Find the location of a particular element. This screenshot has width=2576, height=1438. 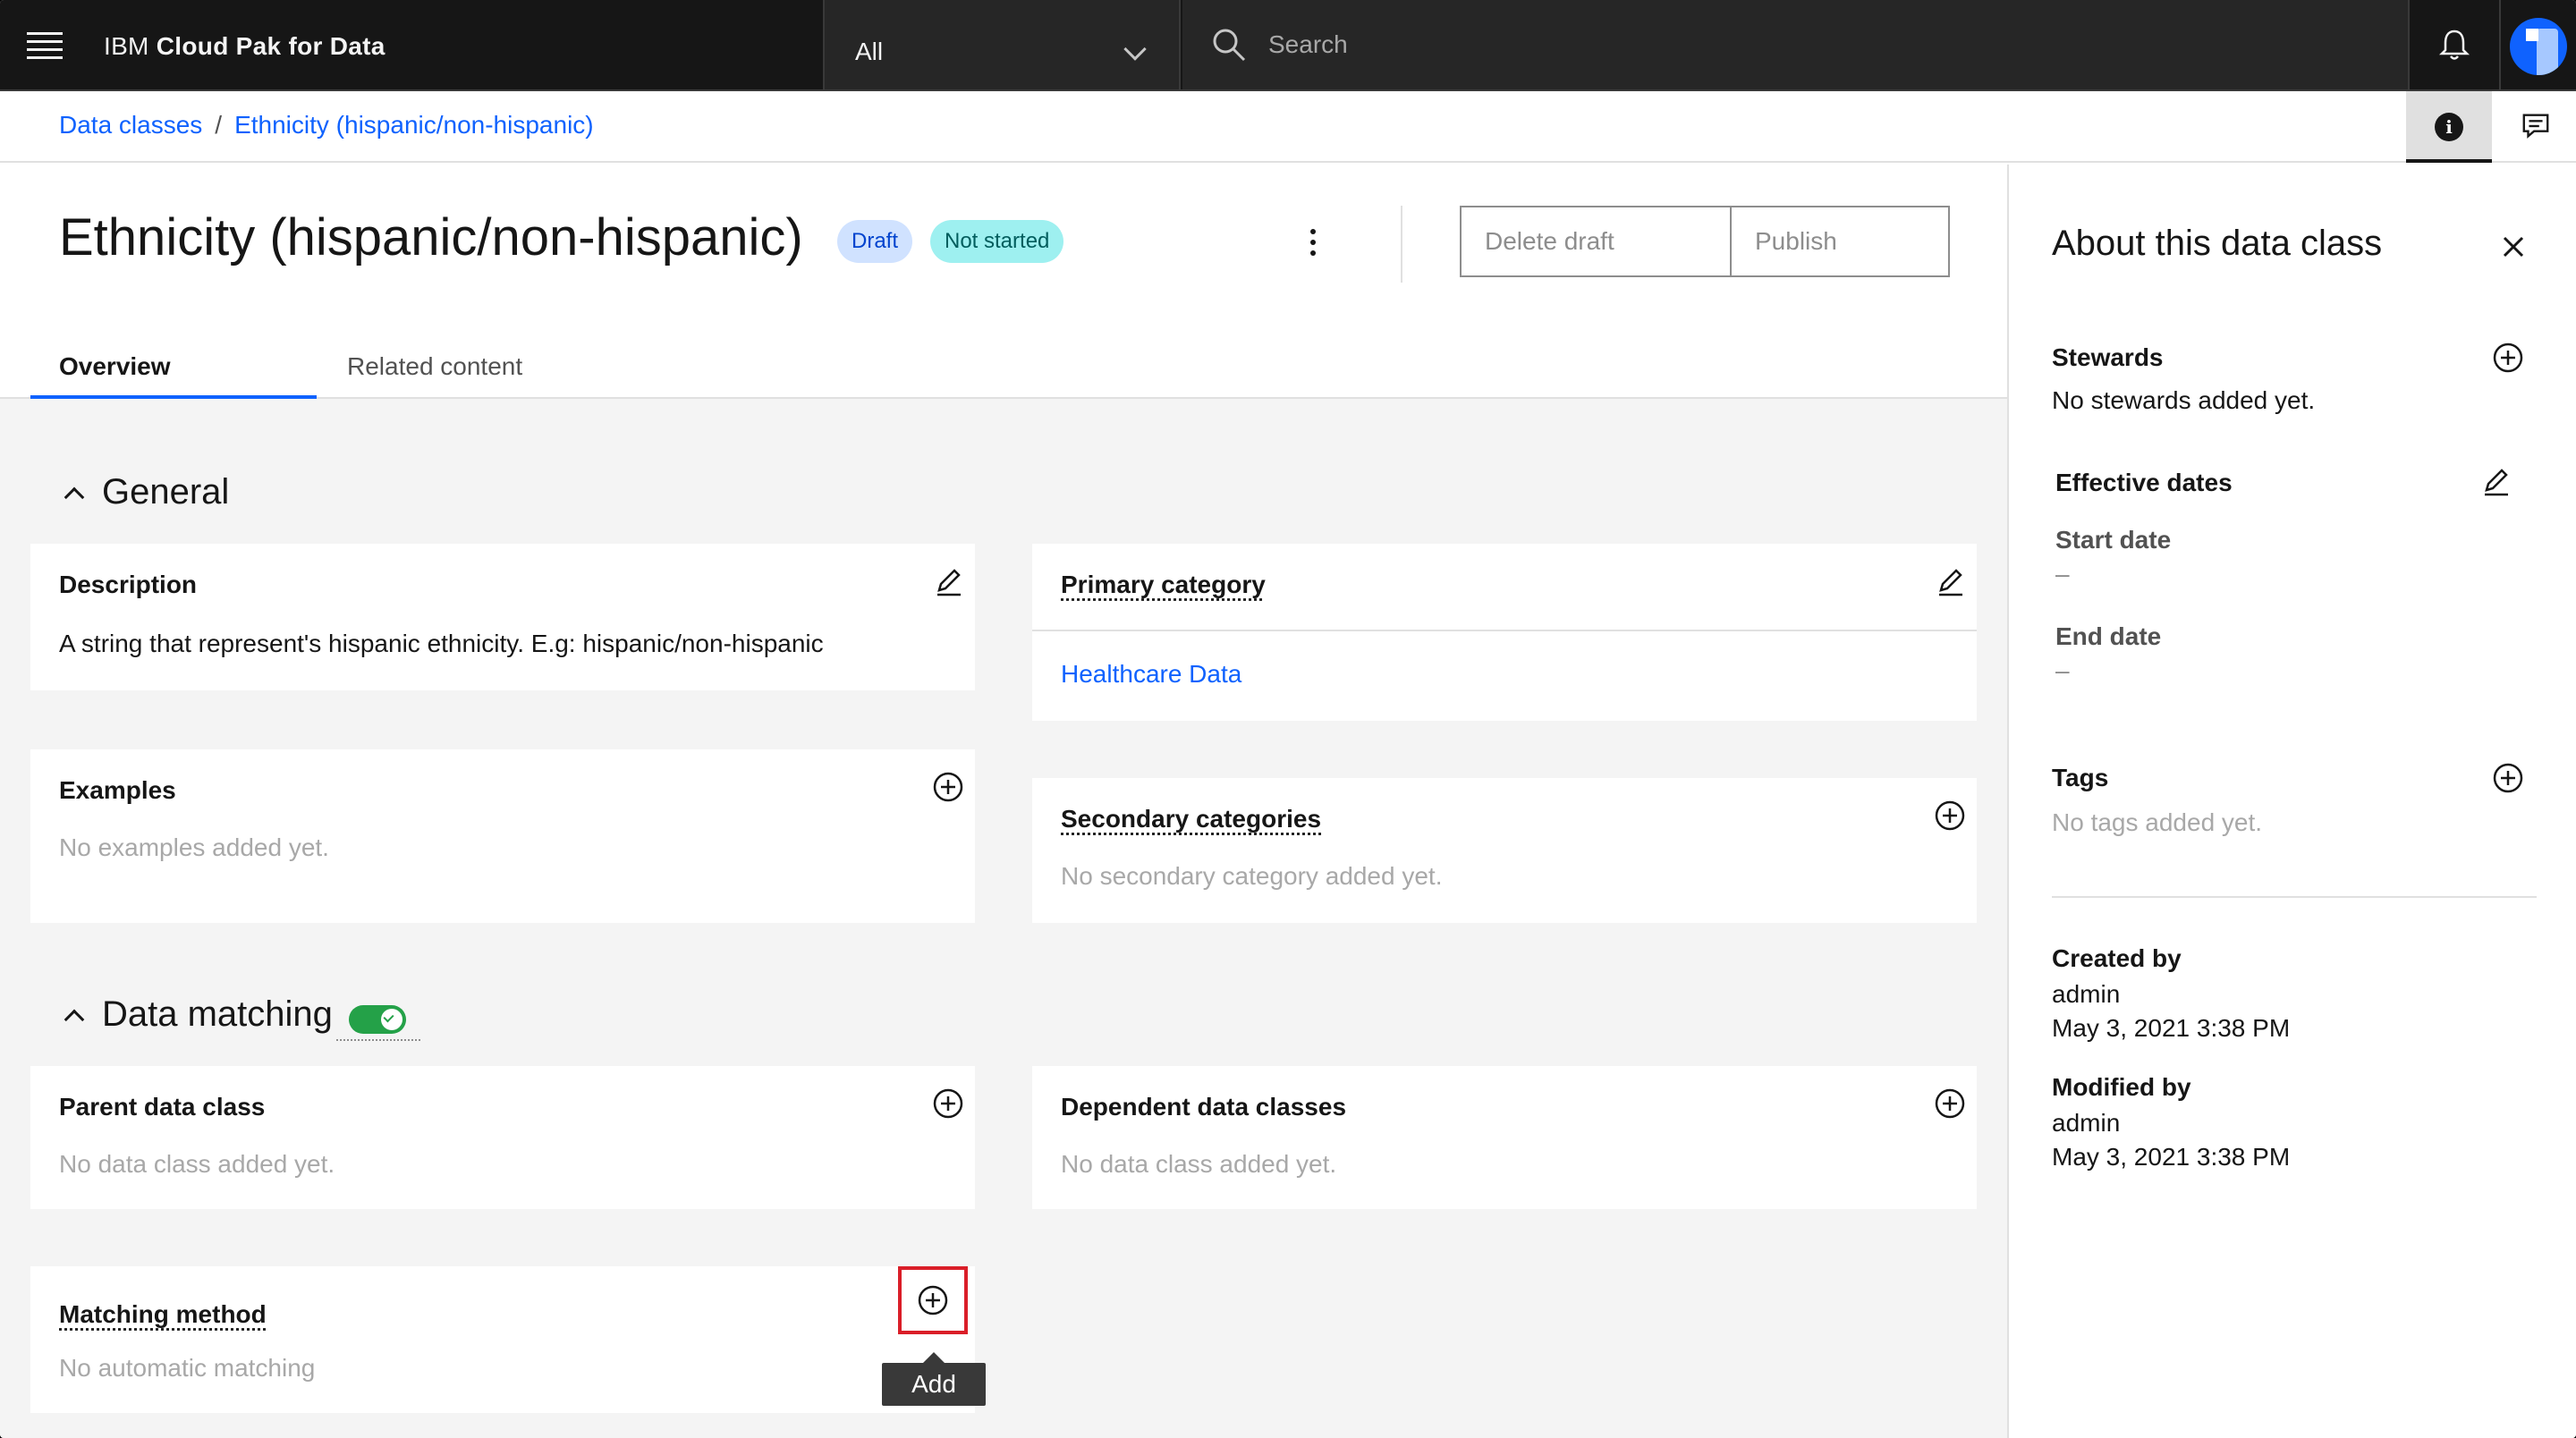

primary-category-heading: Primary category is located at coordinates (1163, 584).